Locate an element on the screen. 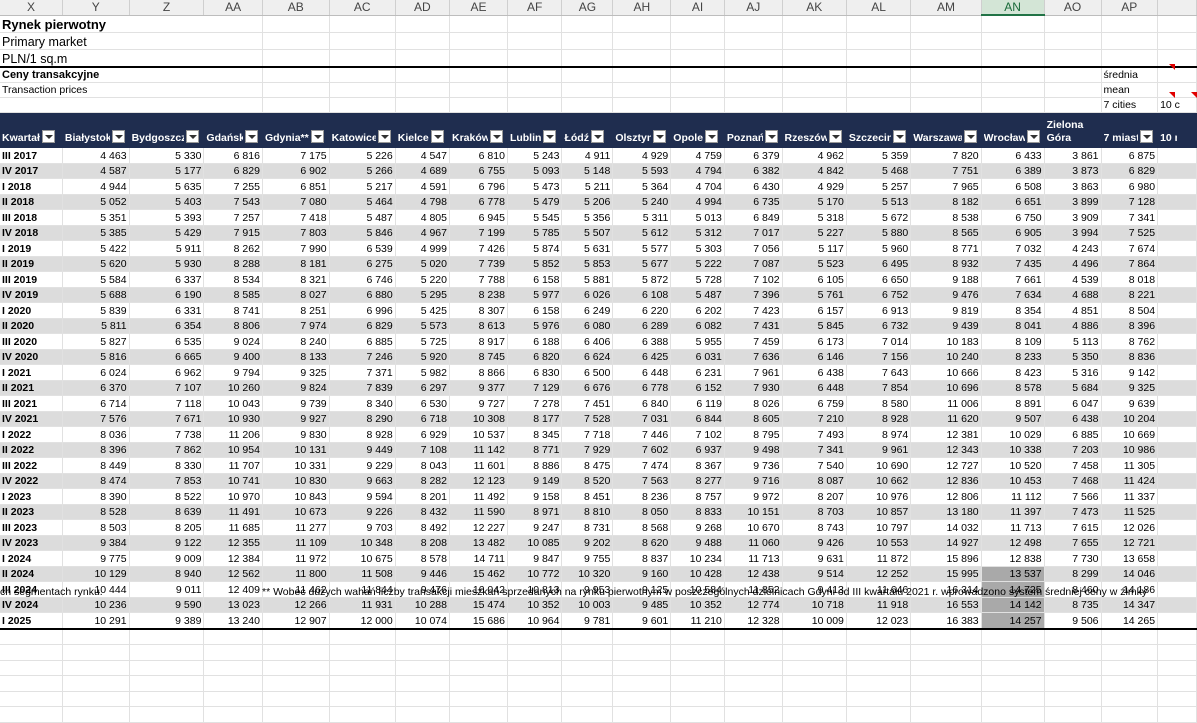 This screenshot has height=723, width=1197. price-cell: 8 207 is located at coordinates (814, 496).